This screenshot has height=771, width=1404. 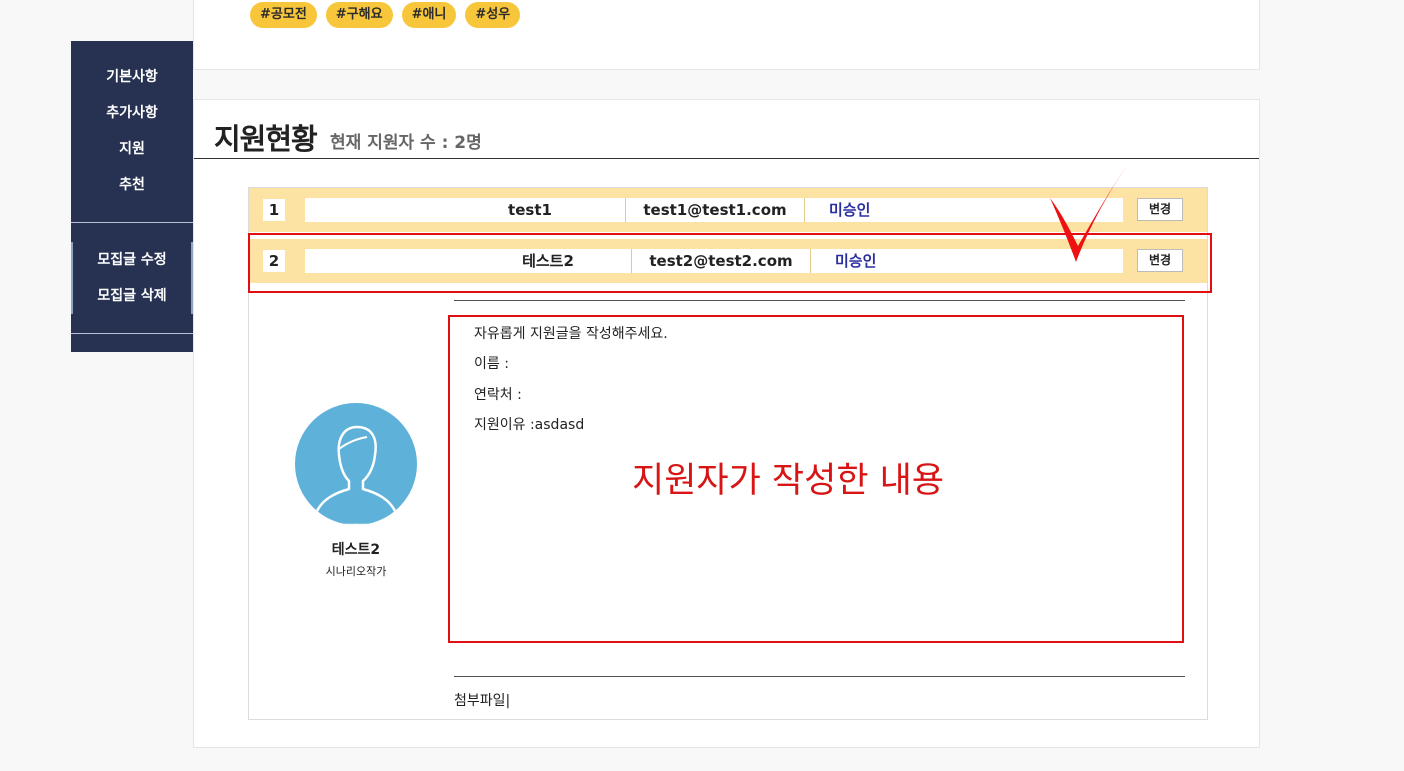 What do you see at coordinates (1089, 213) in the screenshot?
I see `check-mark-icon` at bounding box center [1089, 213].